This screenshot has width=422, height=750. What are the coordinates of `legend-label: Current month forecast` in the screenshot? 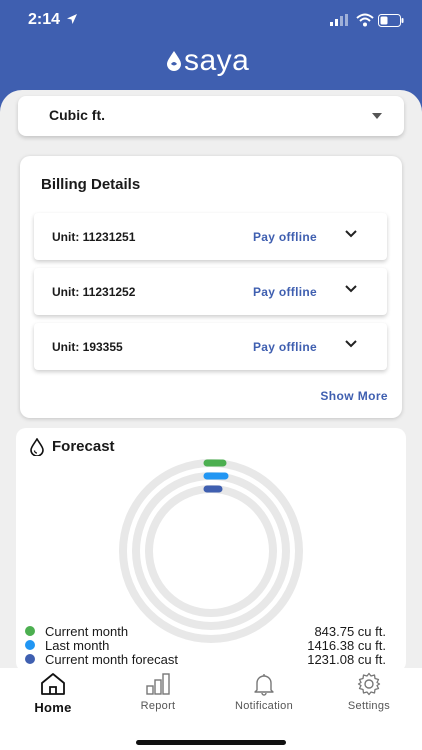 It's located at (111, 659).